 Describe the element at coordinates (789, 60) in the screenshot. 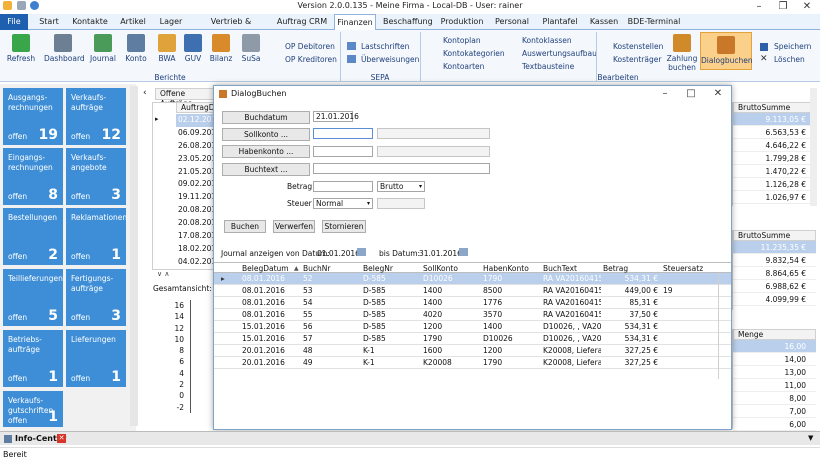

I see `delete-button: Löschen` at that location.